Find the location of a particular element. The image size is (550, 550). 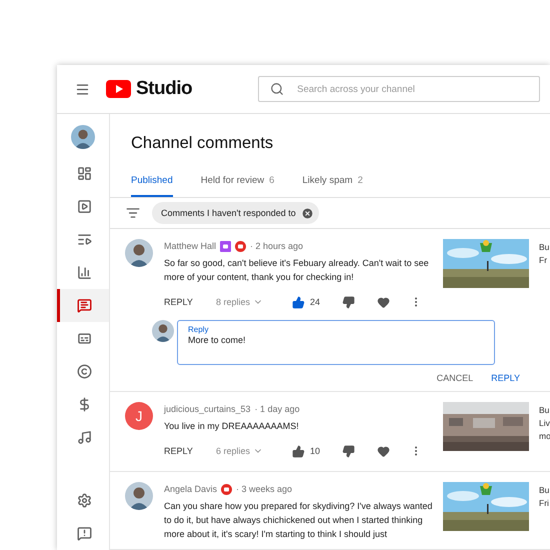

comment-icon is located at coordinates (84, 305).